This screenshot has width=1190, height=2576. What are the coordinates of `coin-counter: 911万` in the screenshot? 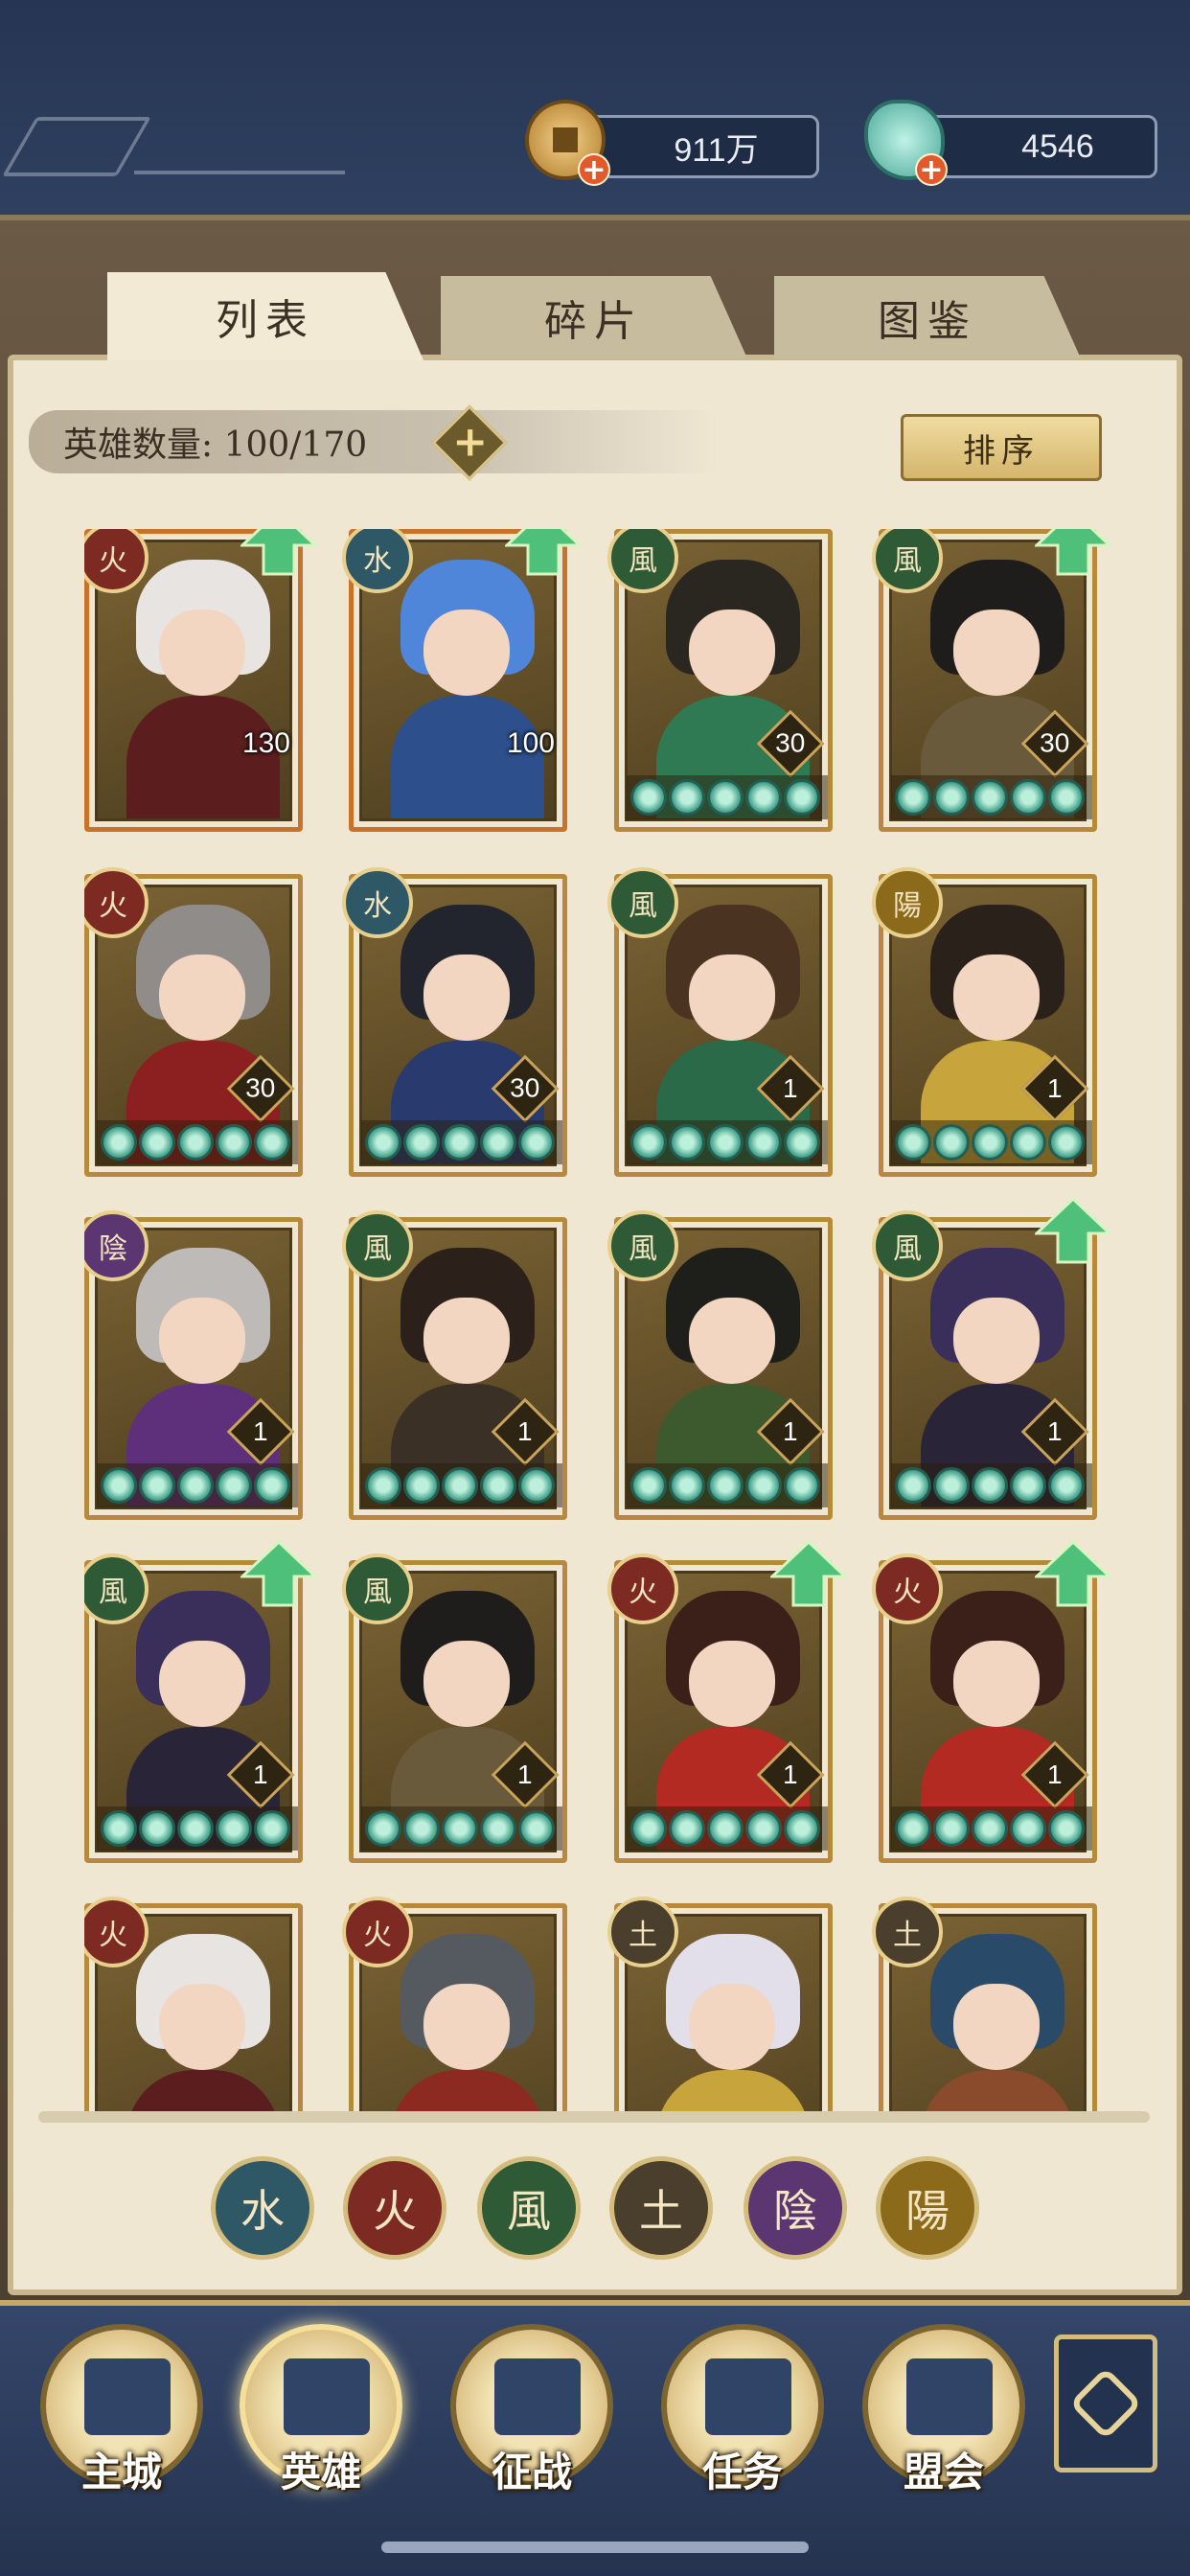 It's located at (697, 146).